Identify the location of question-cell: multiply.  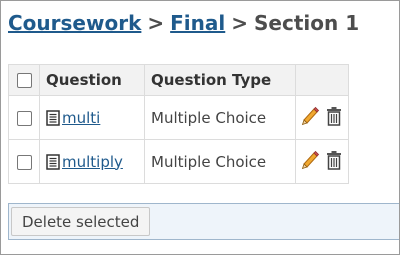
(92, 161).